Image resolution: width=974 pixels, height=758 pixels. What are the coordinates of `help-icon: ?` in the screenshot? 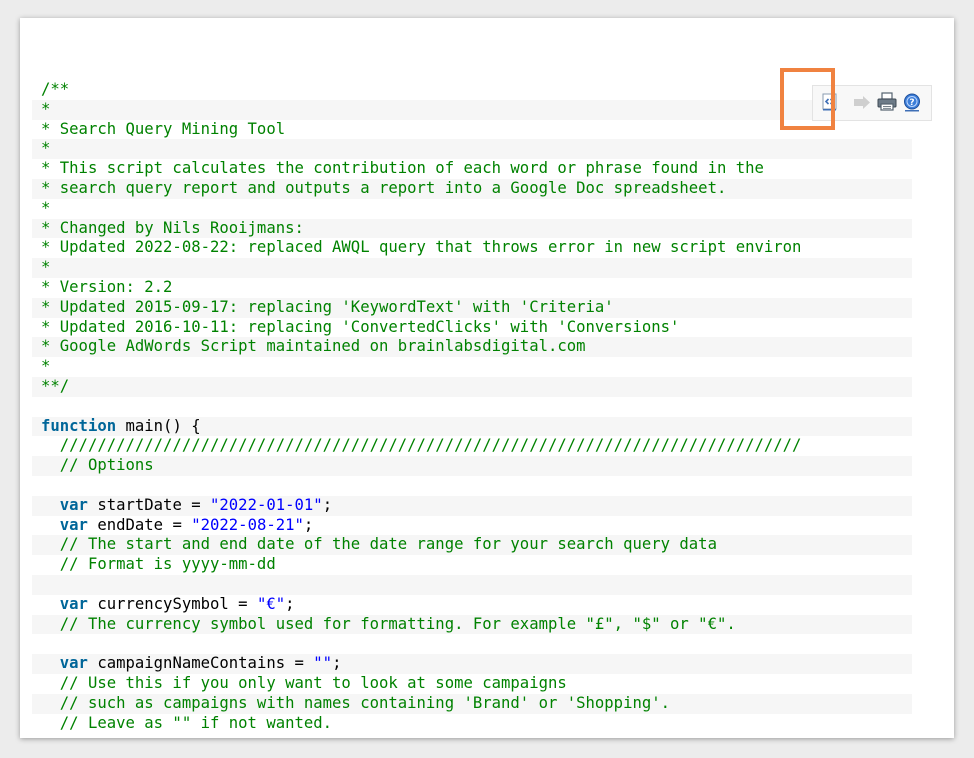 It's located at (912, 102).